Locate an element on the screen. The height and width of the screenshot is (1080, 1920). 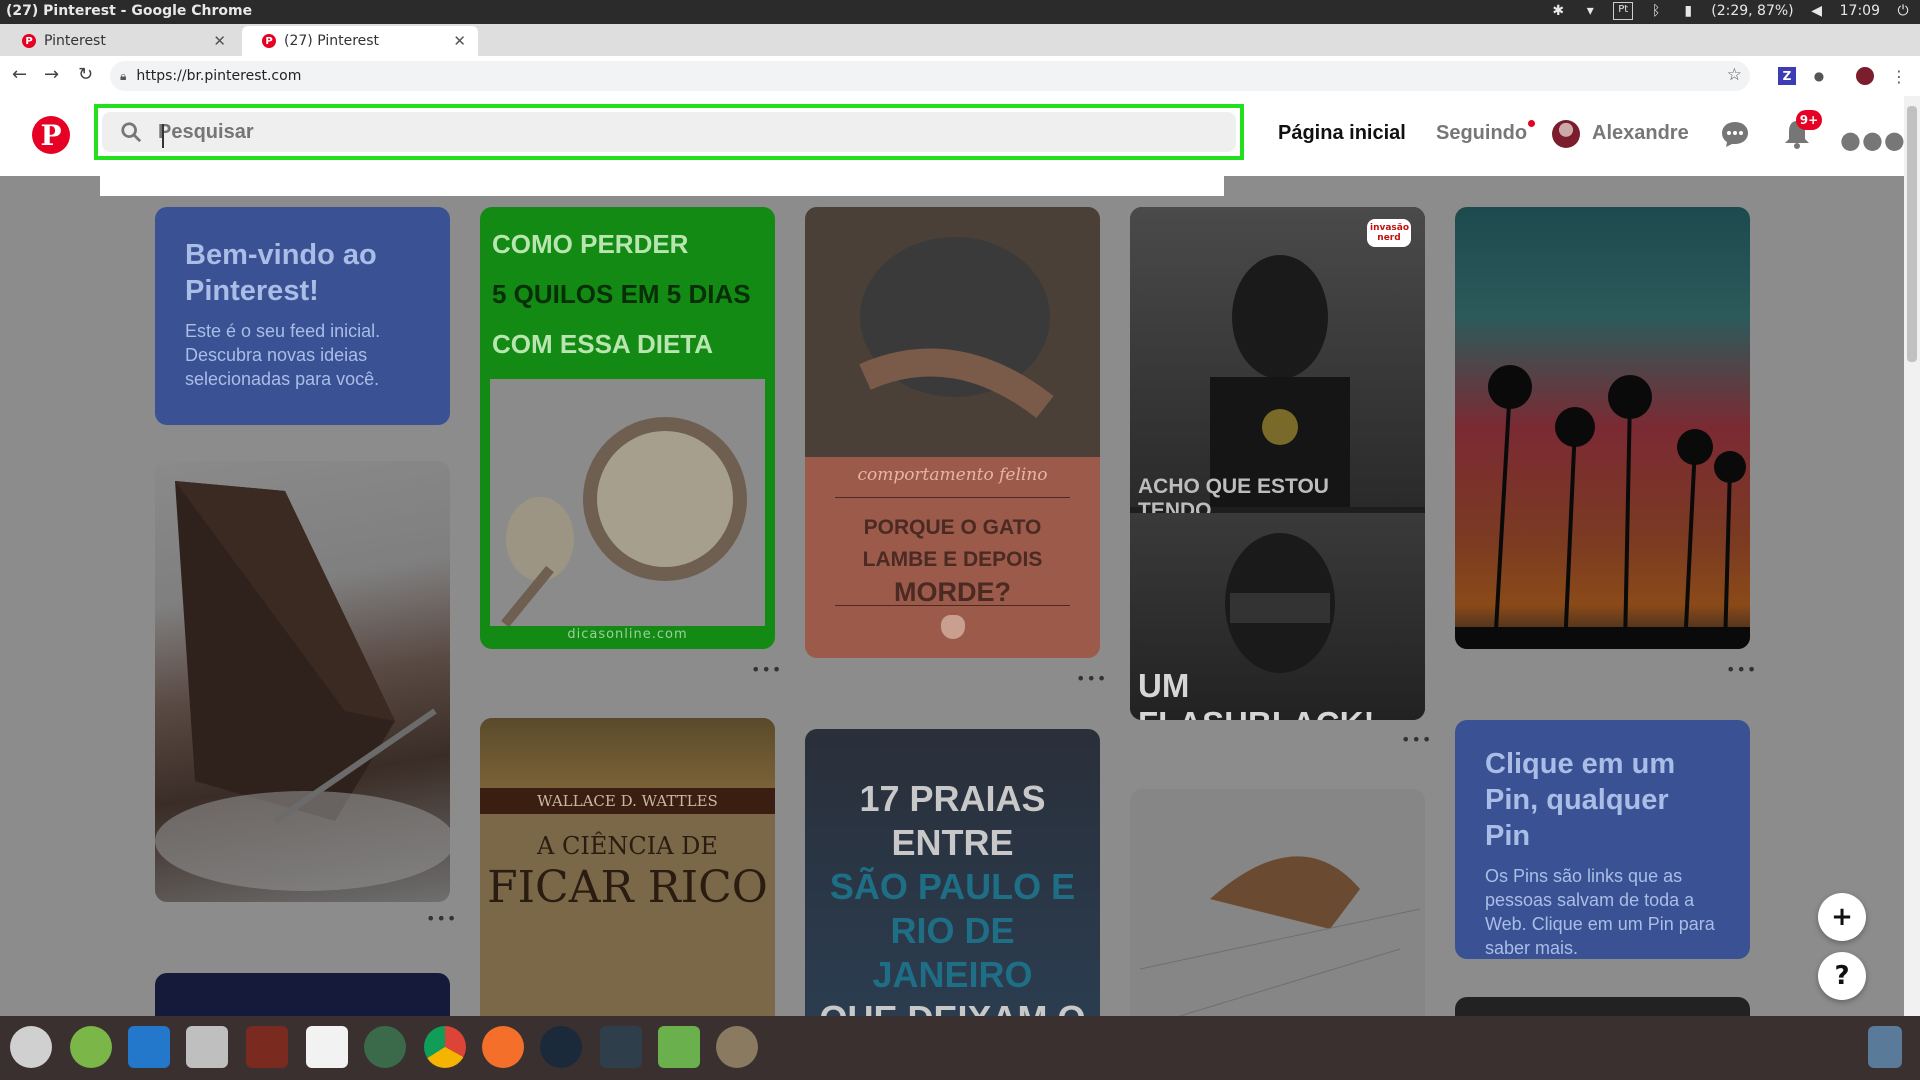
pinterest-logo-icon: P is located at coordinates (51, 135).